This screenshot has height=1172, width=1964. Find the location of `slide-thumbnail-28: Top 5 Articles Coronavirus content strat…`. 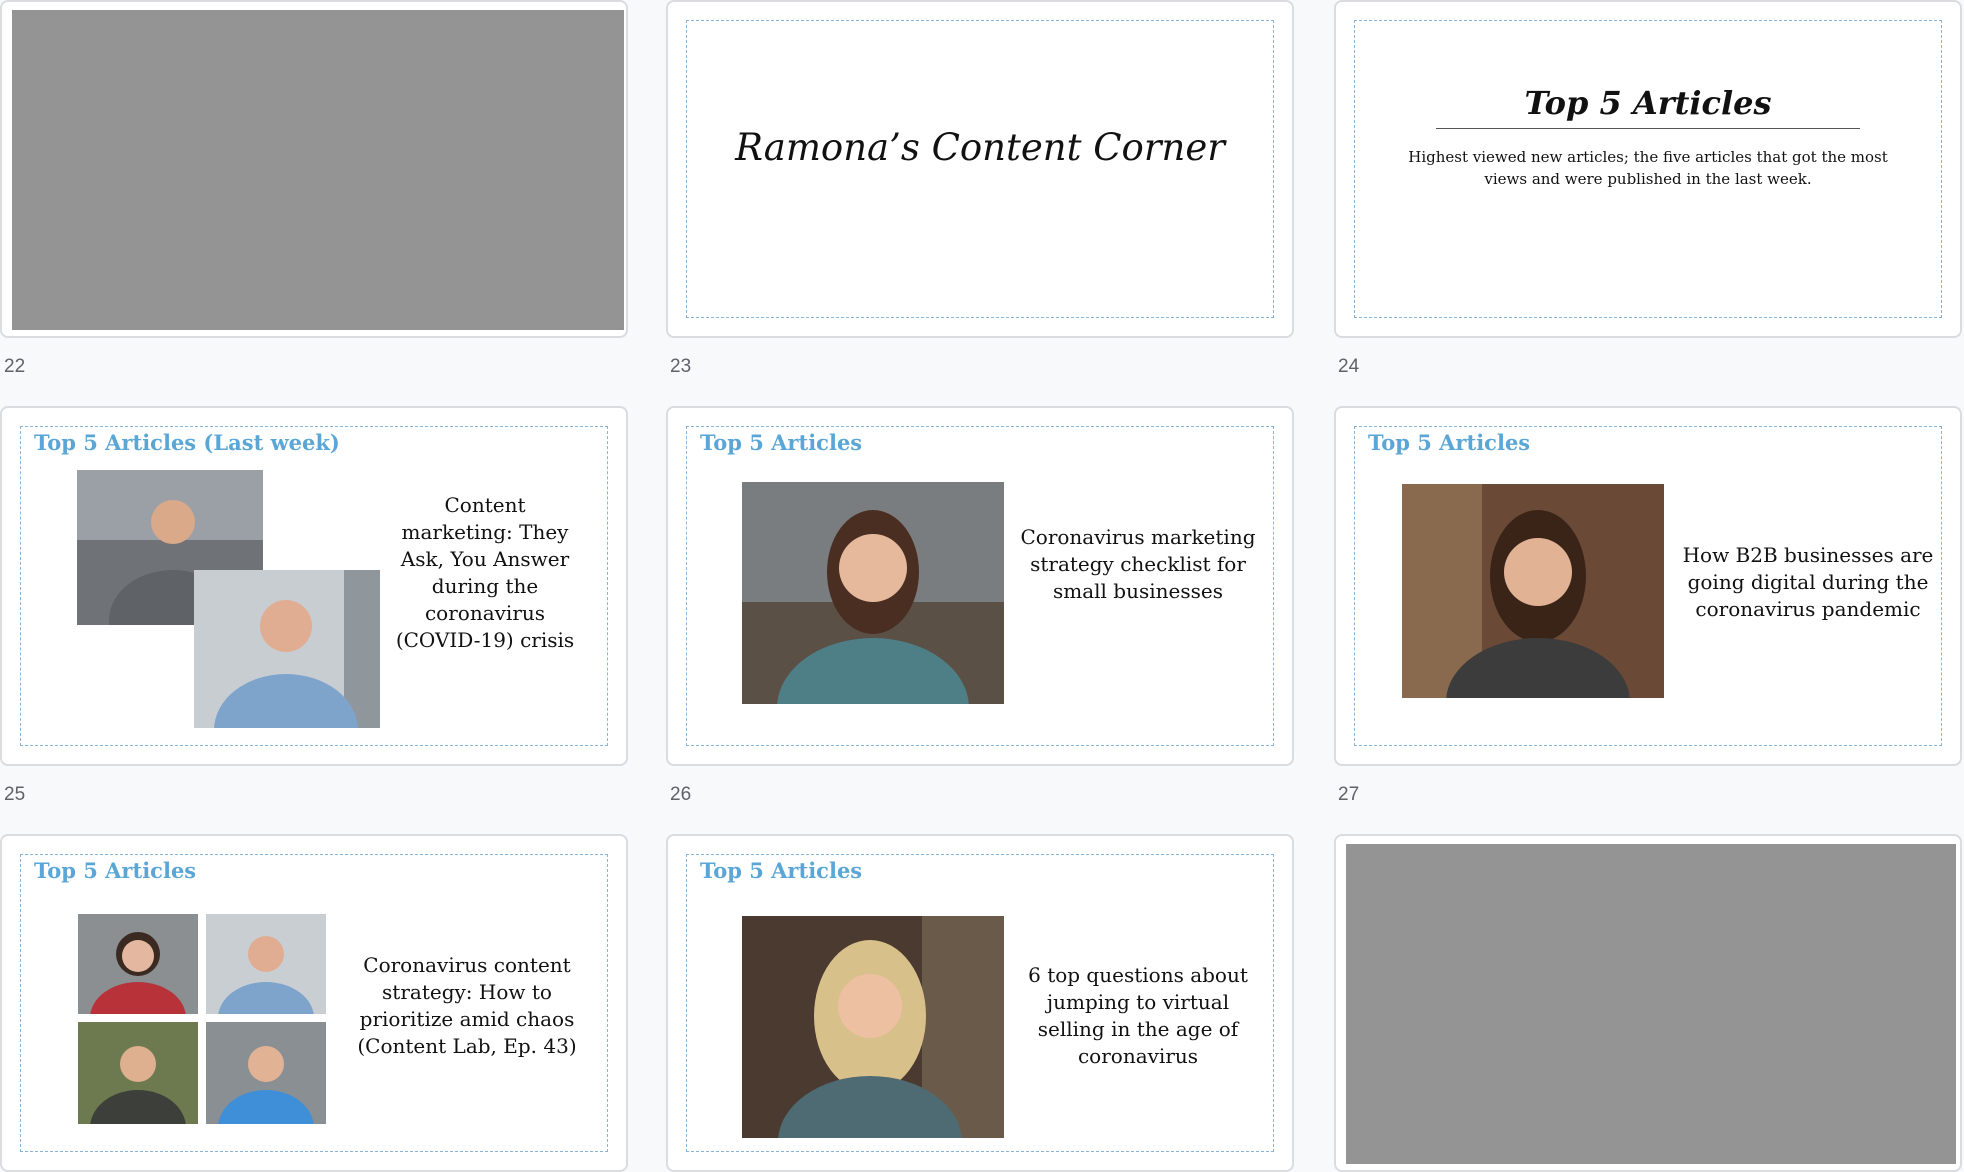

slide-thumbnail-28: Top 5 Articles Coronavirus content strat… is located at coordinates (314, 1003).